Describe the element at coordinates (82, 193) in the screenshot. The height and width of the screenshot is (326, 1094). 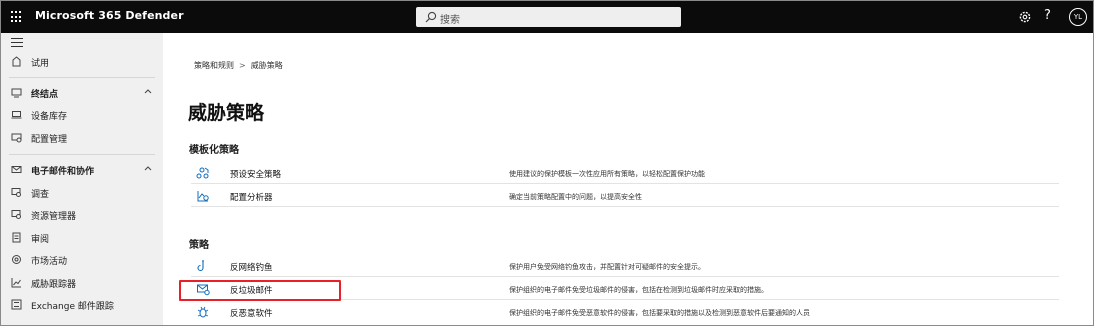
I see `sidebar-item-investigations: 调查` at that location.